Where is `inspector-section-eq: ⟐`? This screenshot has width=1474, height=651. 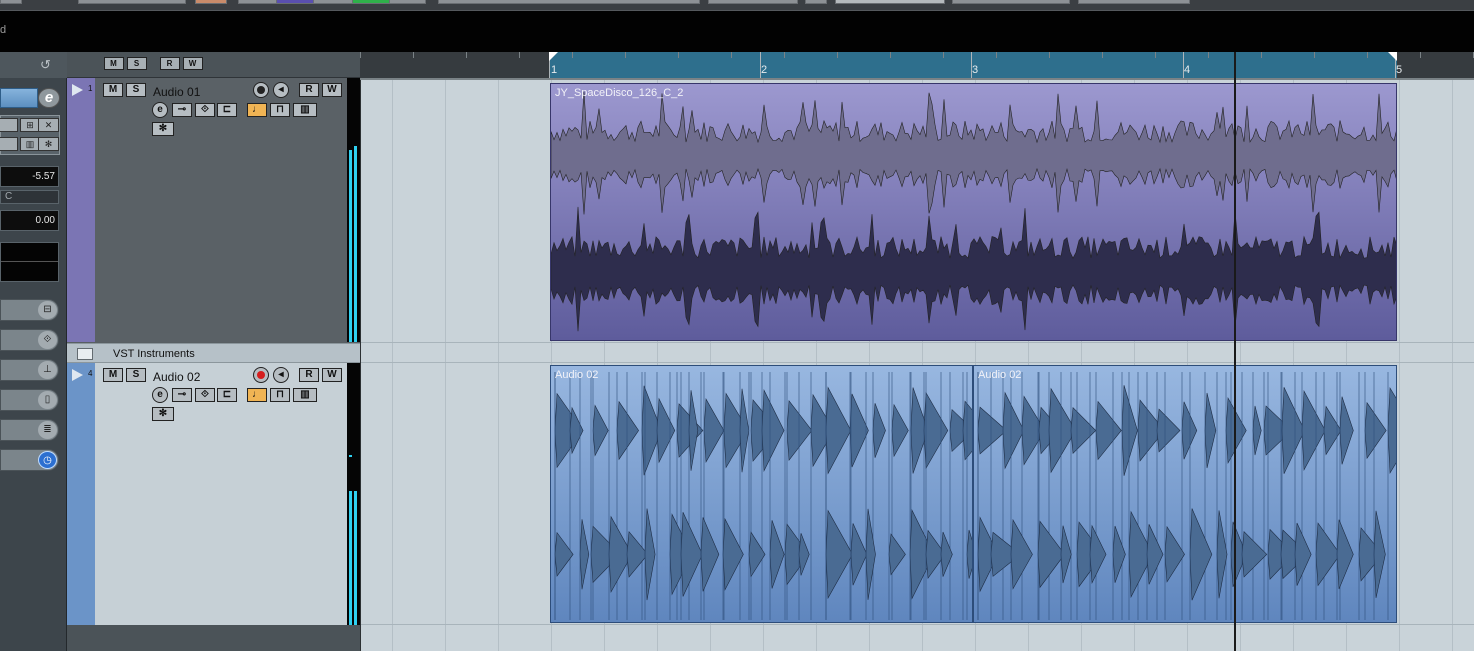
inspector-section-eq: ⟐ is located at coordinates (29, 340).